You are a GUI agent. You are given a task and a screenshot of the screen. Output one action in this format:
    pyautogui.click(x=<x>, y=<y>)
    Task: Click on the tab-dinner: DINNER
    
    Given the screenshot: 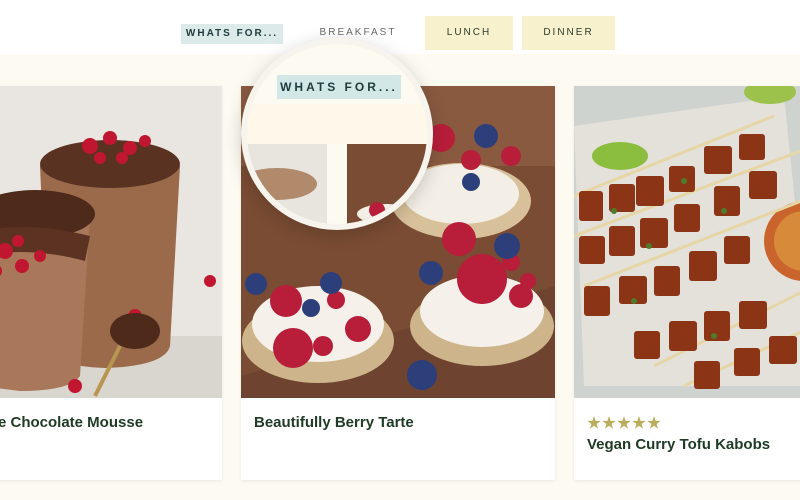 What is the action you would take?
    pyautogui.click(x=568, y=33)
    